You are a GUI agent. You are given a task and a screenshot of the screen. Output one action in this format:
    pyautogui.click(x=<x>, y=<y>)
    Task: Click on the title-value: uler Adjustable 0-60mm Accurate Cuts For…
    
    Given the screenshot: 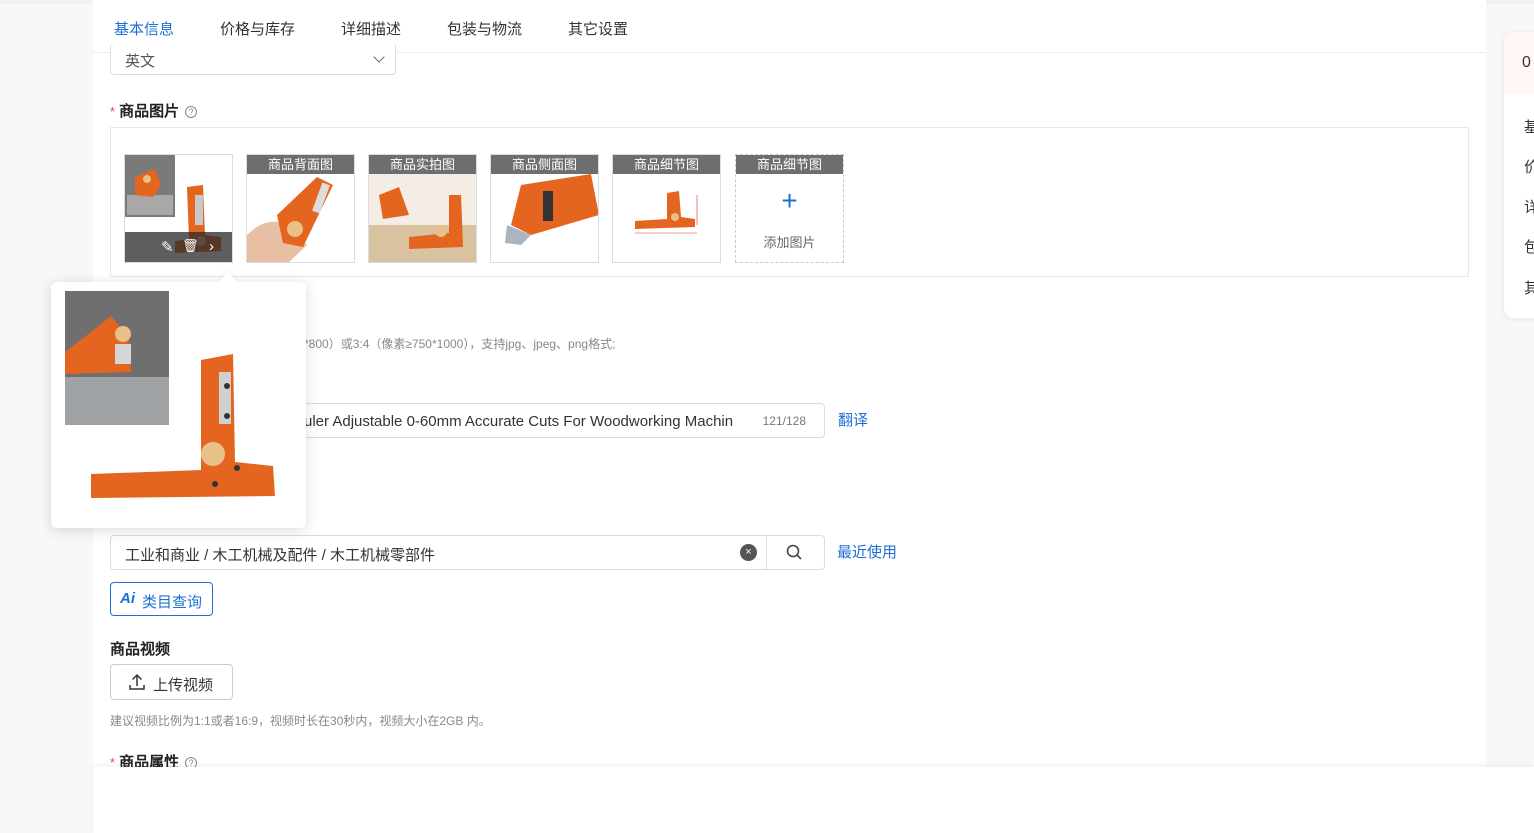 What is the action you would take?
    pyautogui.click(x=519, y=421)
    